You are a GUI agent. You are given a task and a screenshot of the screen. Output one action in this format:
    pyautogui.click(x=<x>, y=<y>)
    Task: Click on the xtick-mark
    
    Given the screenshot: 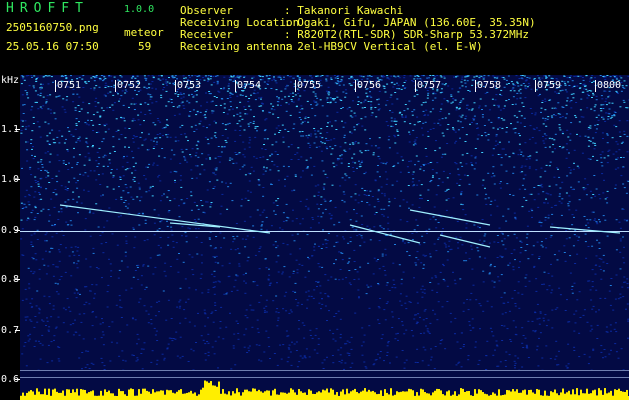 What is the action you would take?
    pyautogui.click(x=475, y=86)
    